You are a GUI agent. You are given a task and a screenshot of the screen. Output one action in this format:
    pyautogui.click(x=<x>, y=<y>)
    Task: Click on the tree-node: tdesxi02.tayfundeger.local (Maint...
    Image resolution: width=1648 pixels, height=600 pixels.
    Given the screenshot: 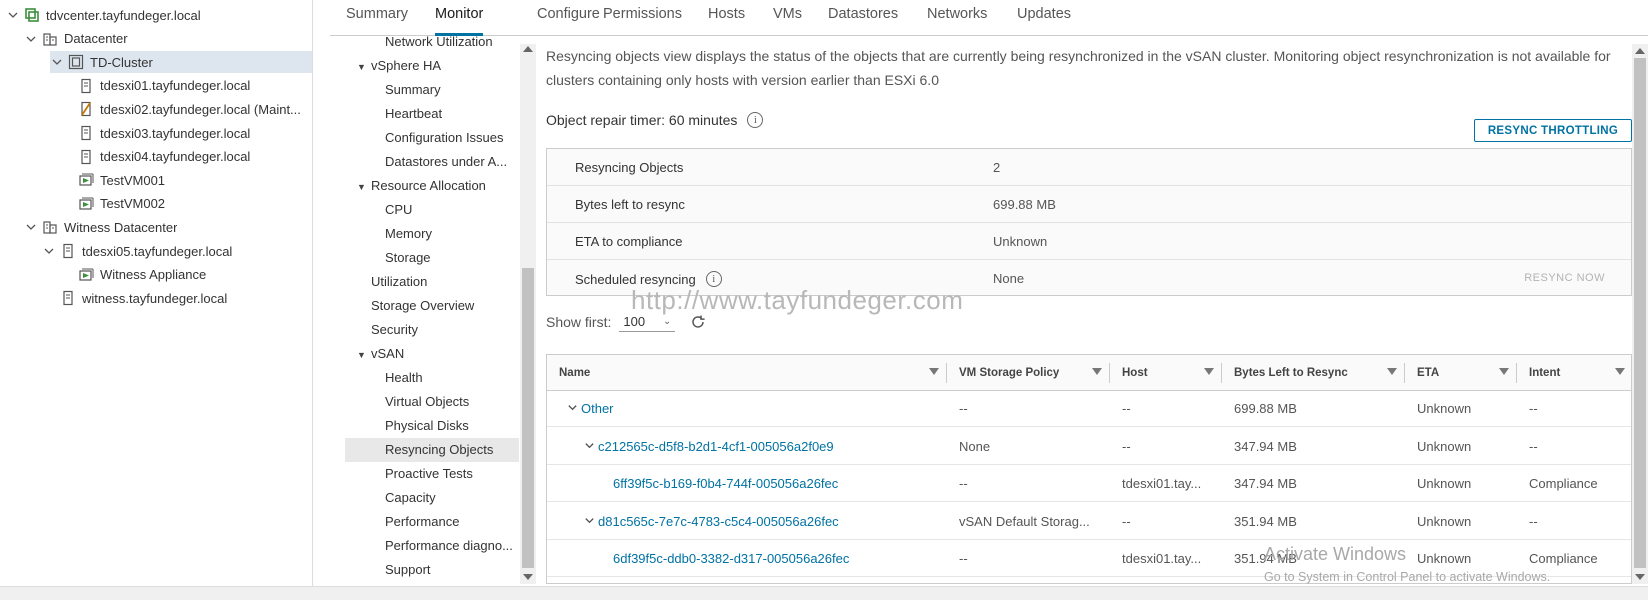 What is the action you would take?
    pyautogui.click(x=156, y=109)
    